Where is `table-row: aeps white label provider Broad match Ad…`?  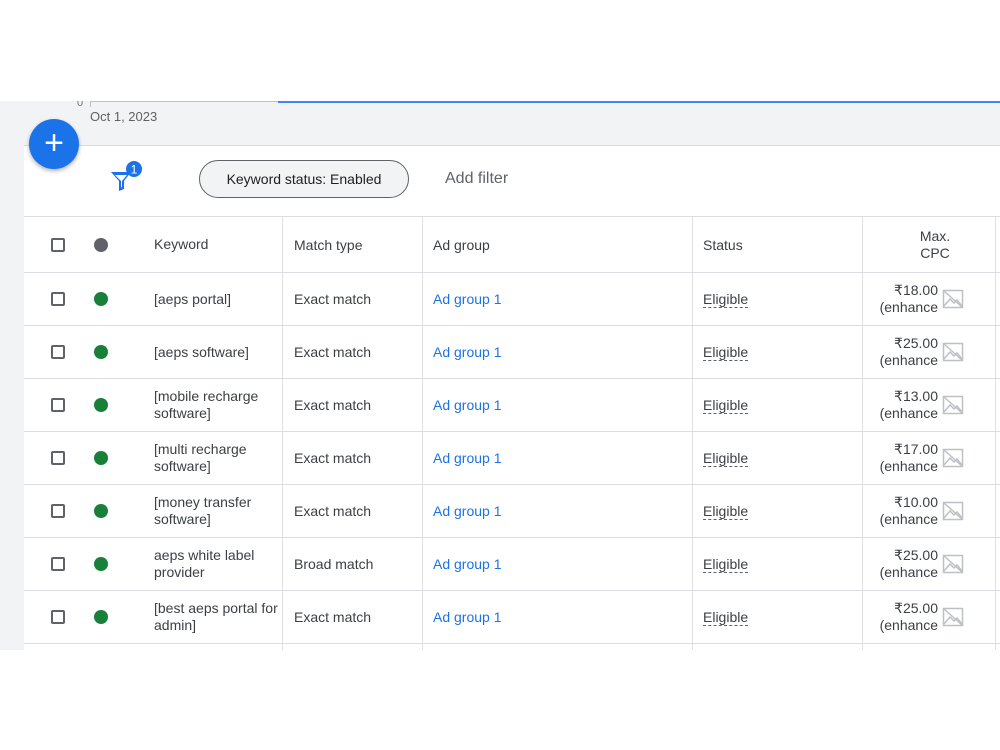 table-row: aeps white label provider Broad match Ad… is located at coordinates (512, 564).